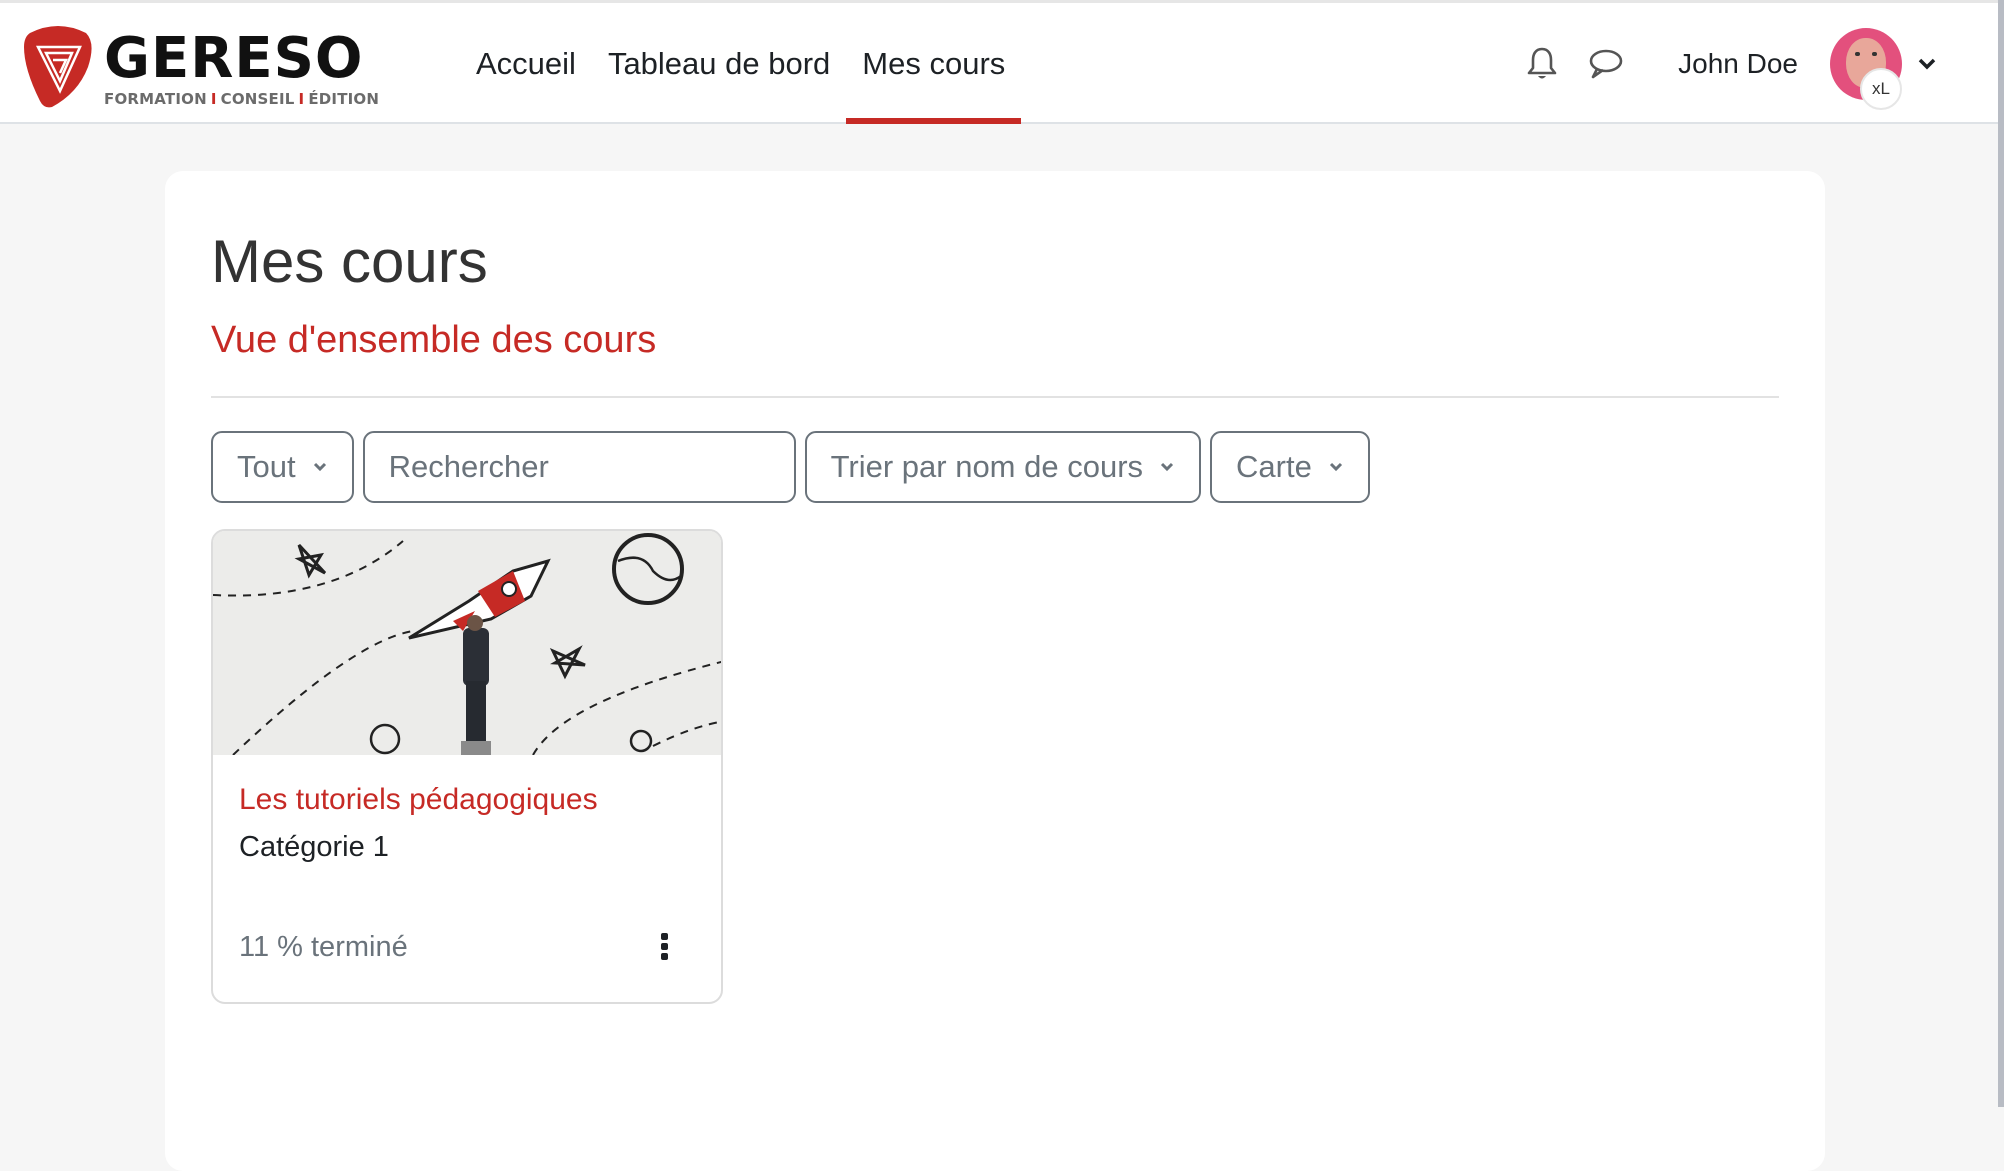 The width and height of the screenshot is (2004, 1171). I want to click on user-name: John Doe, so click(1738, 64).